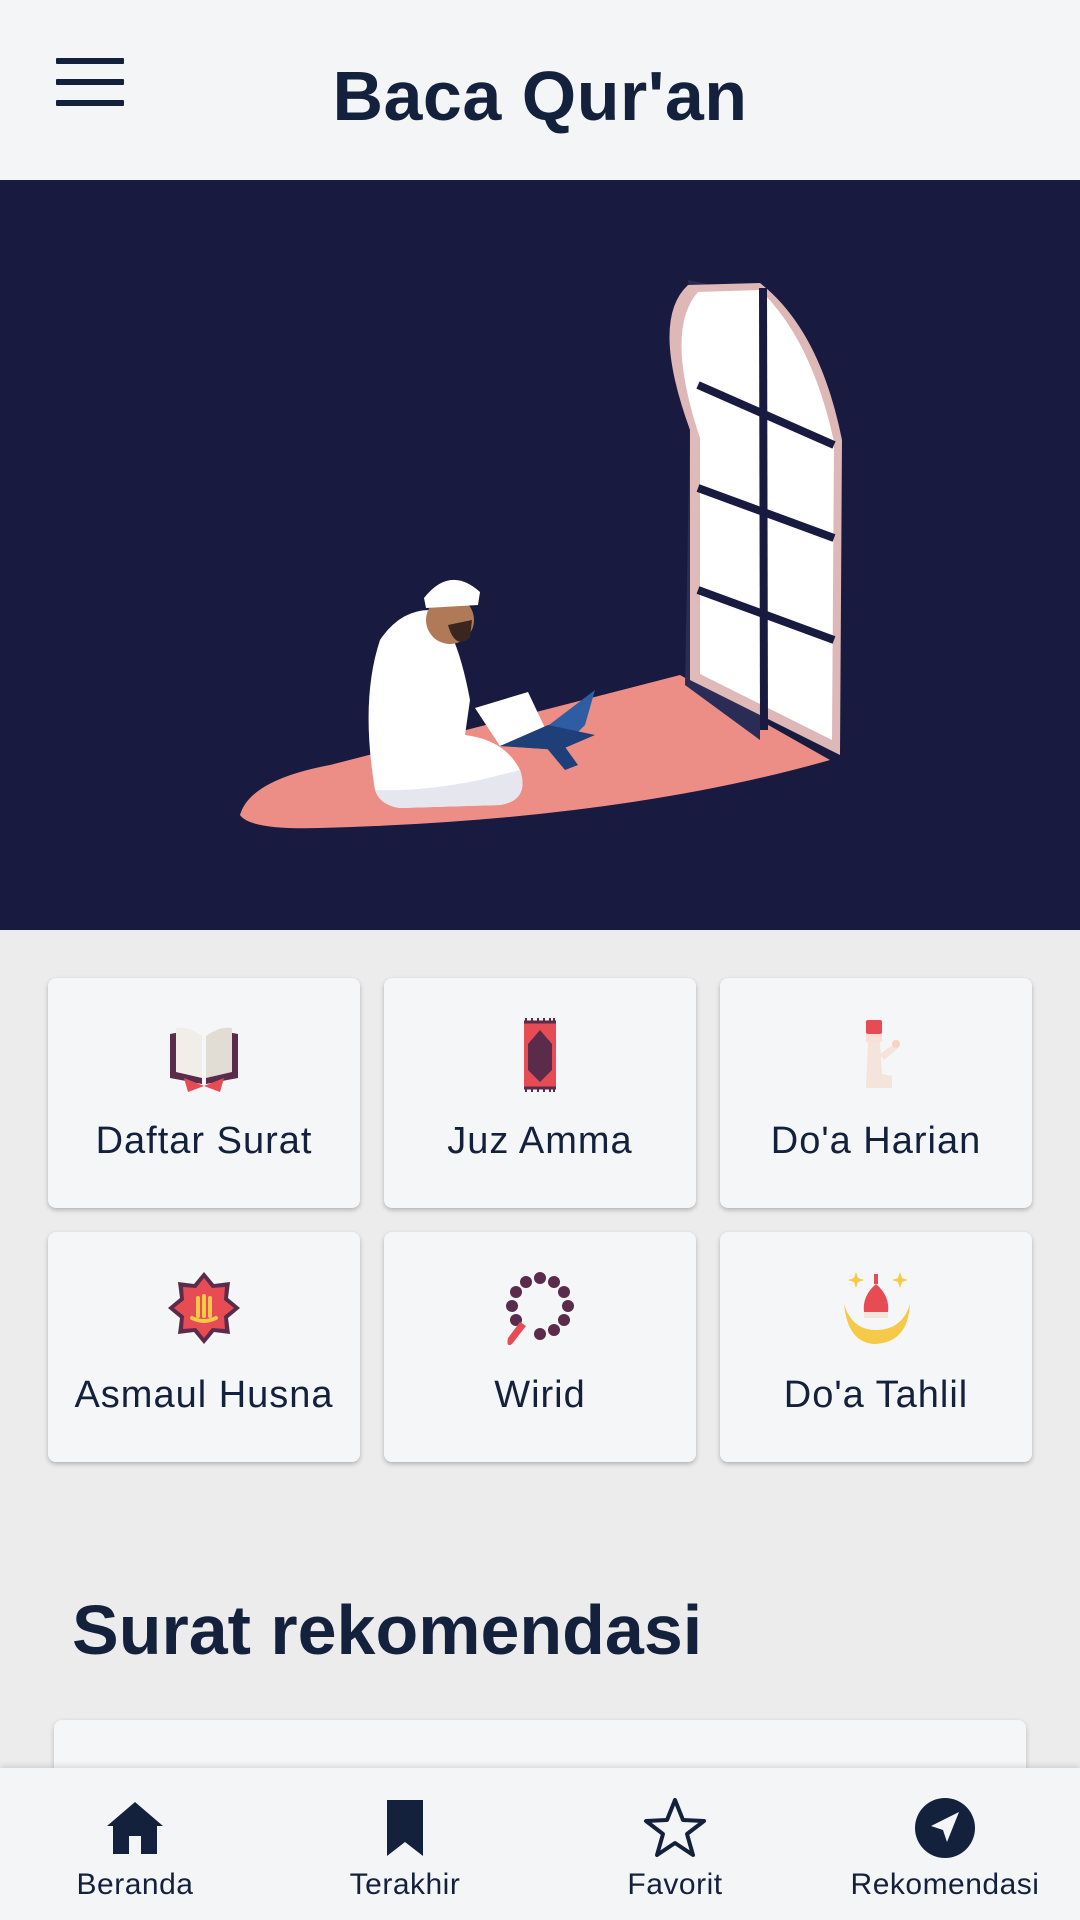  I want to click on star-icon, so click(675, 1827).